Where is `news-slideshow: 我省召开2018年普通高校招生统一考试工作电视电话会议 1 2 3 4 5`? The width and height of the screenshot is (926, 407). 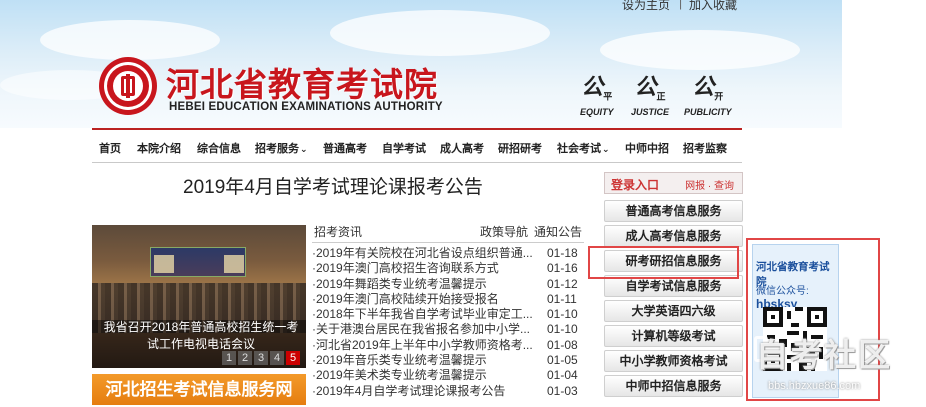 news-slideshow: 我省召开2018年普通高校招生统一考试工作电视电话会议 1 2 3 4 5 is located at coordinates (199, 296).